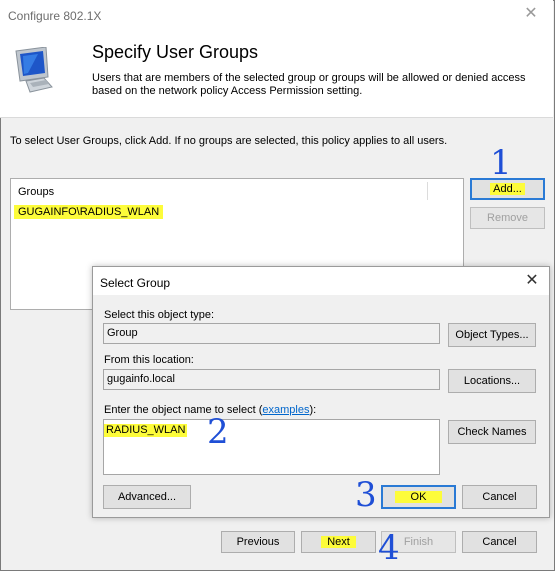 This screenshot has height=571, width=555. I want to click on dialog-cancel-button: Cancel, so click(499, 497).